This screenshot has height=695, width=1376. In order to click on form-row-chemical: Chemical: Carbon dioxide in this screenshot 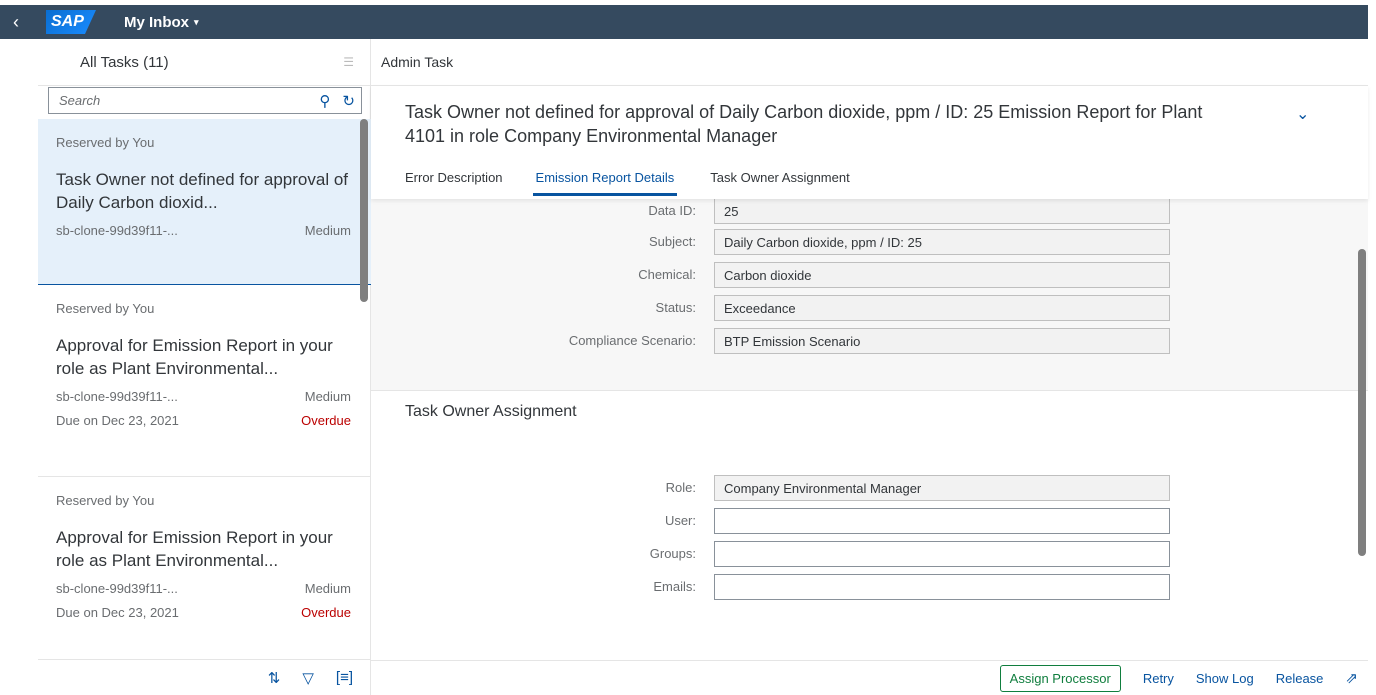, I will do `click(869, 275)`.